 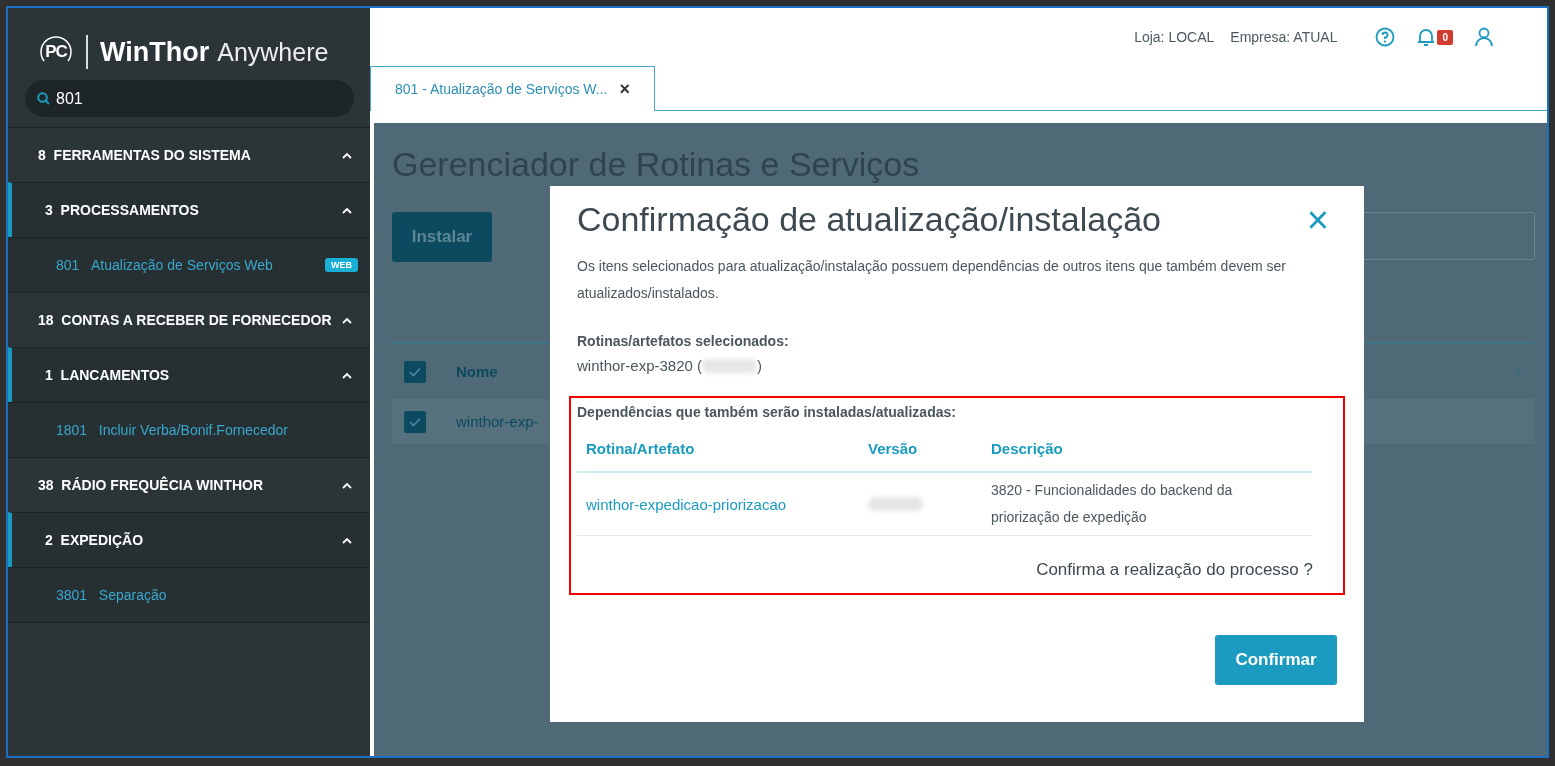 What do you see at coordinates (273, 52) in the screenshot?
I see `product-name: Anywhere` at bounding box center [273, 52].